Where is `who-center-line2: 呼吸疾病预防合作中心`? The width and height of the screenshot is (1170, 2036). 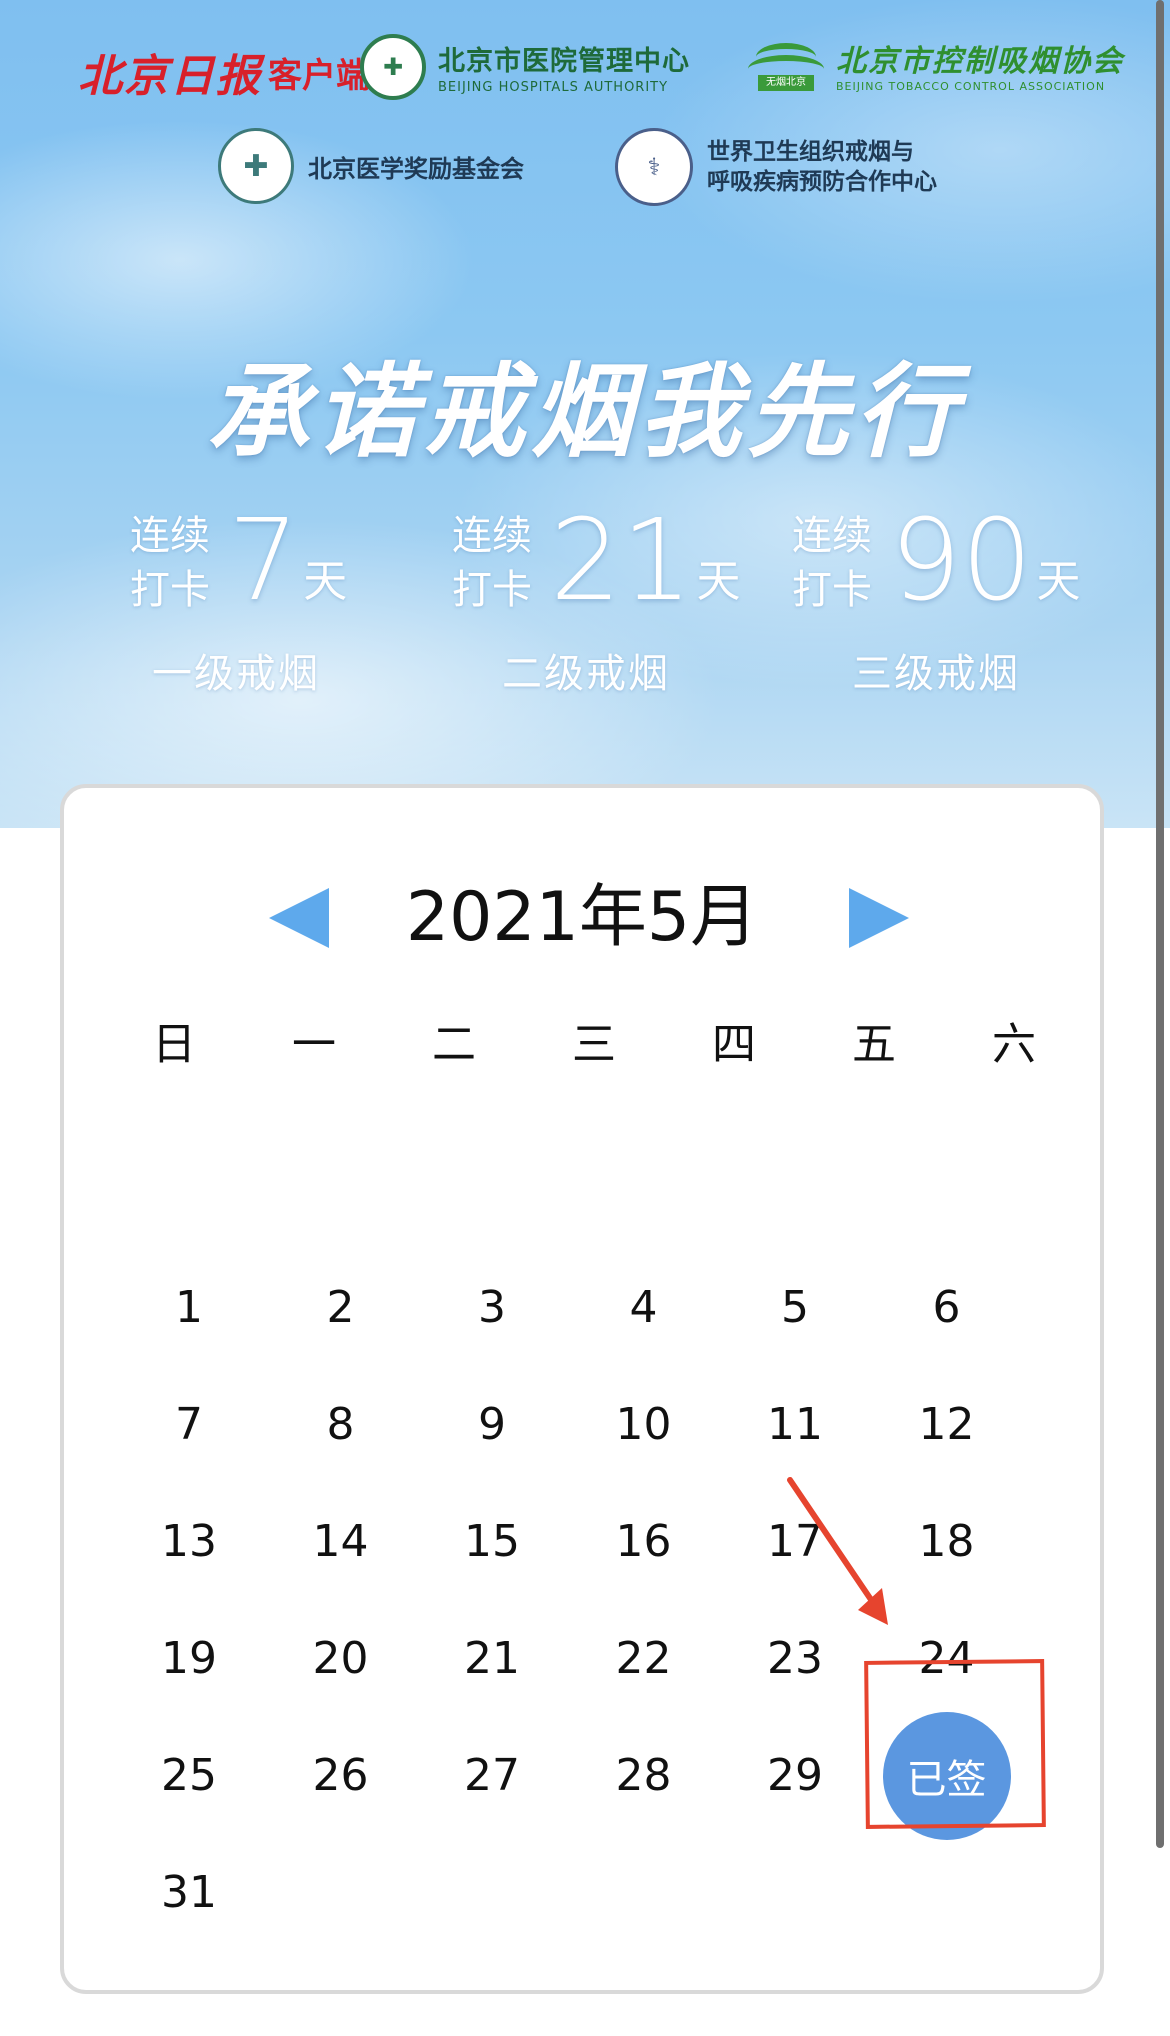 who-center-line2: 呼吸疾病预防合作中心 is located at coordinates (822, 182).